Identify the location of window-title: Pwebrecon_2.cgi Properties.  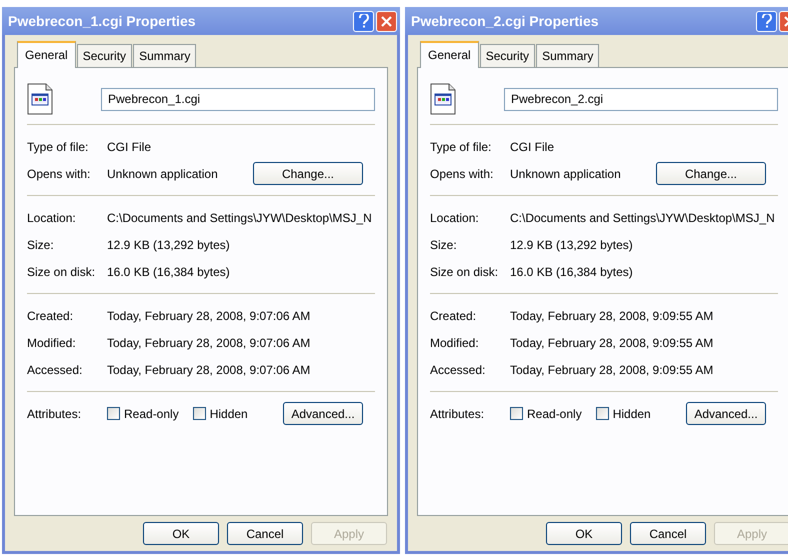
(505, 21).